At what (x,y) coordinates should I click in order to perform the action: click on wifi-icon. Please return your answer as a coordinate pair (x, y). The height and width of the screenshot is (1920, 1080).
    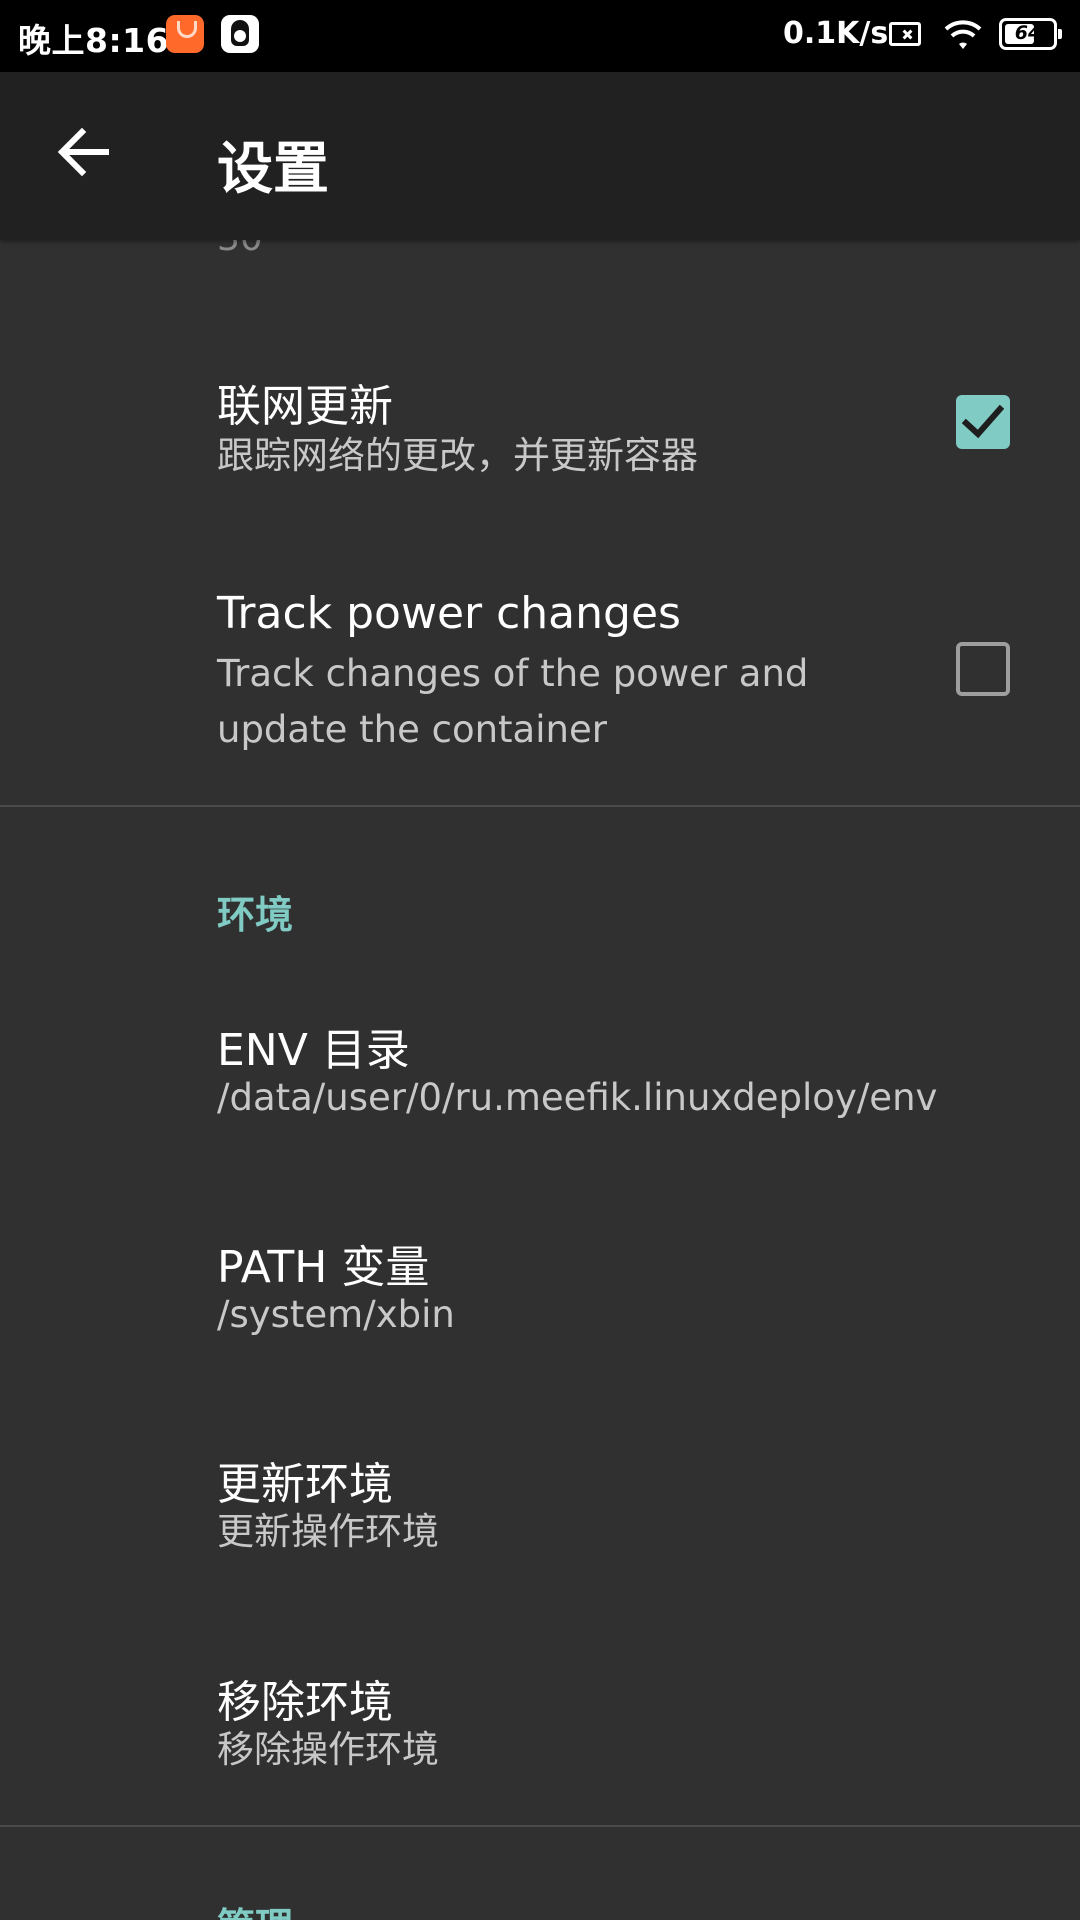
    Looking at the image, I should click on (963, 34).